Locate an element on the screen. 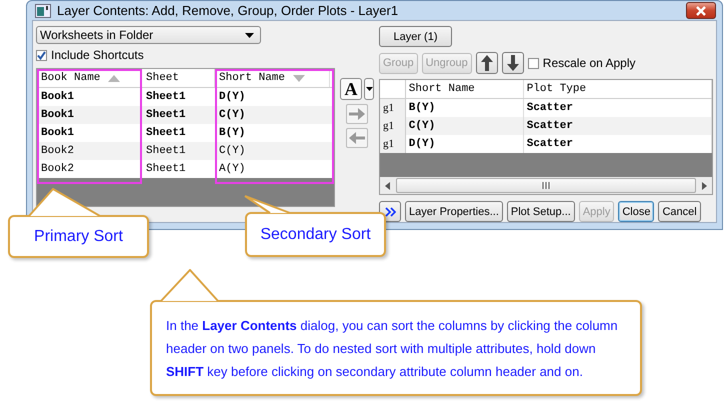 This screenshot has height=419, width=726. double-chevron-icon is located at coordinates (390, 211).